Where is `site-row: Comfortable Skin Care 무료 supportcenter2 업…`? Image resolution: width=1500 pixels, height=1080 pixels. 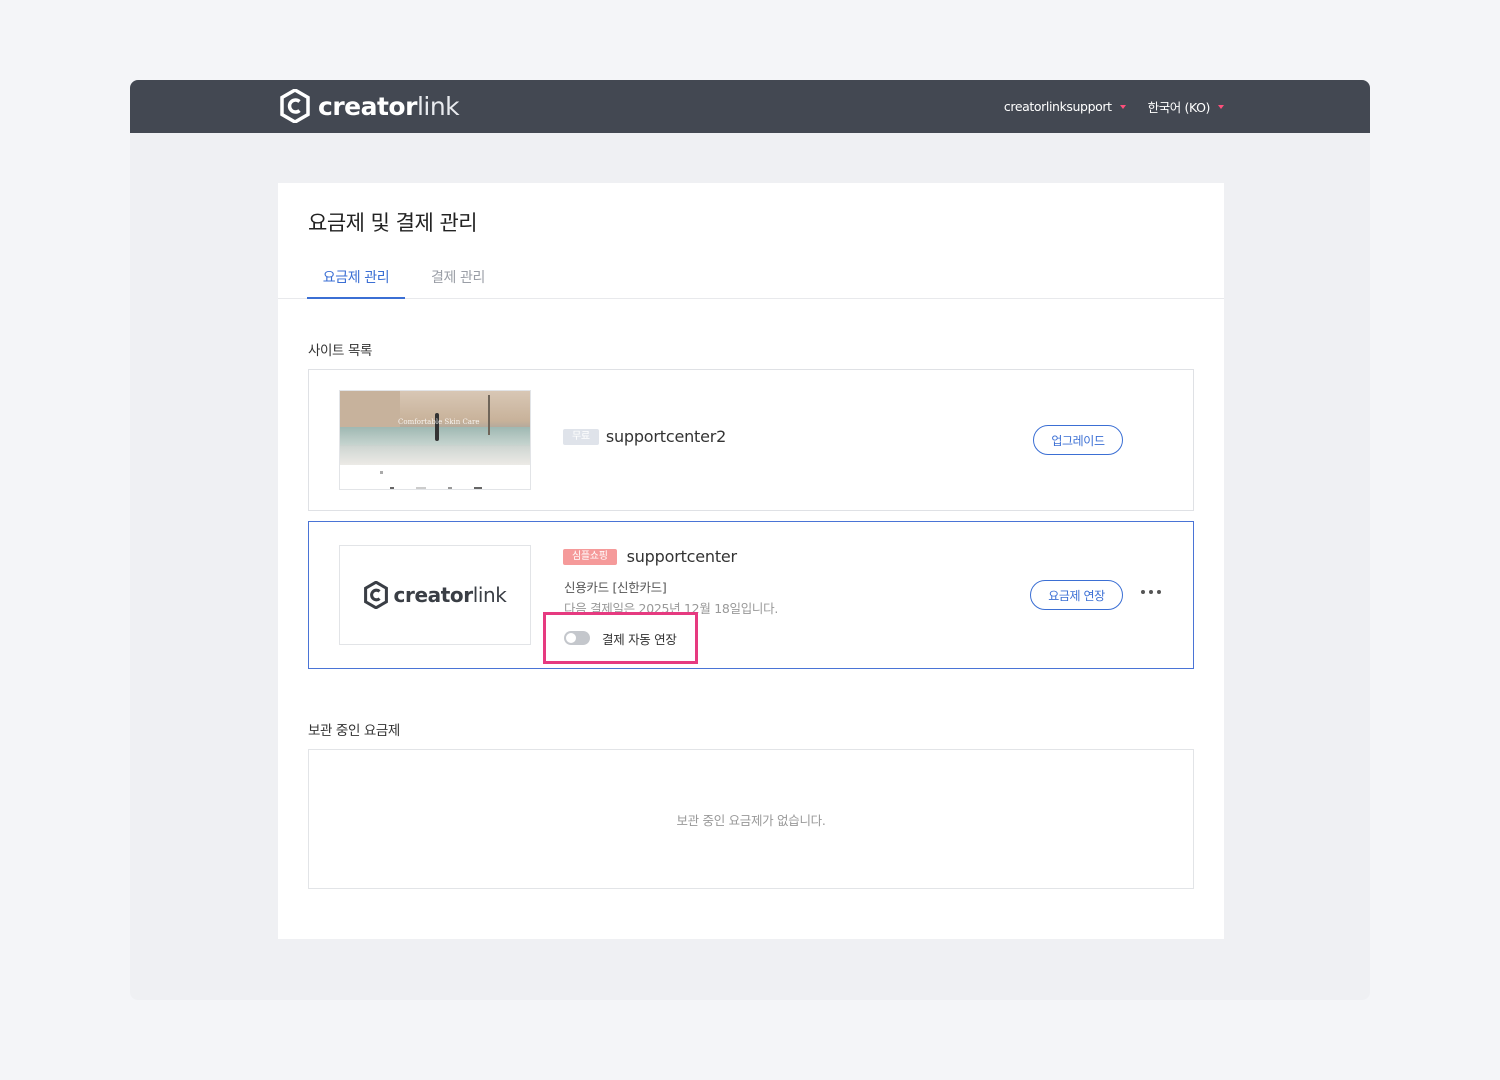
site-row: Comfortable Skin Care 무료 supportcenter2 업… is located at coordinates (751, 440).